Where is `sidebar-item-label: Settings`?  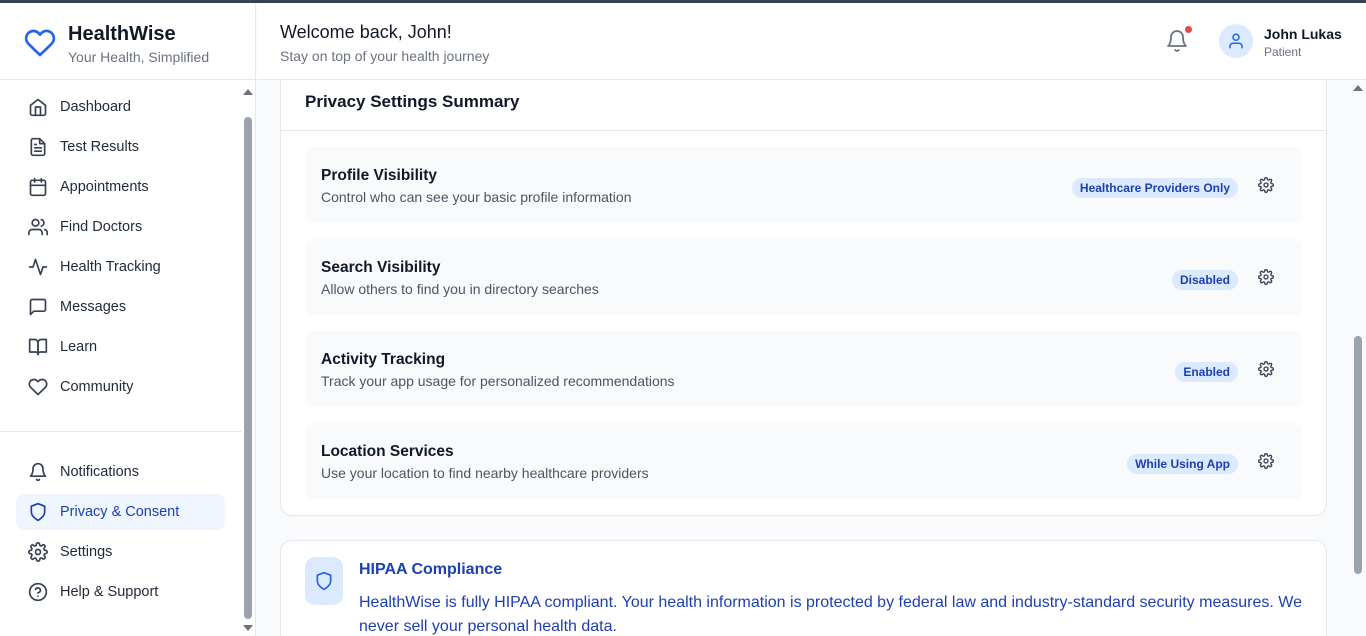 sidebar-item-label: Settings is located at coordinates (86, 552).